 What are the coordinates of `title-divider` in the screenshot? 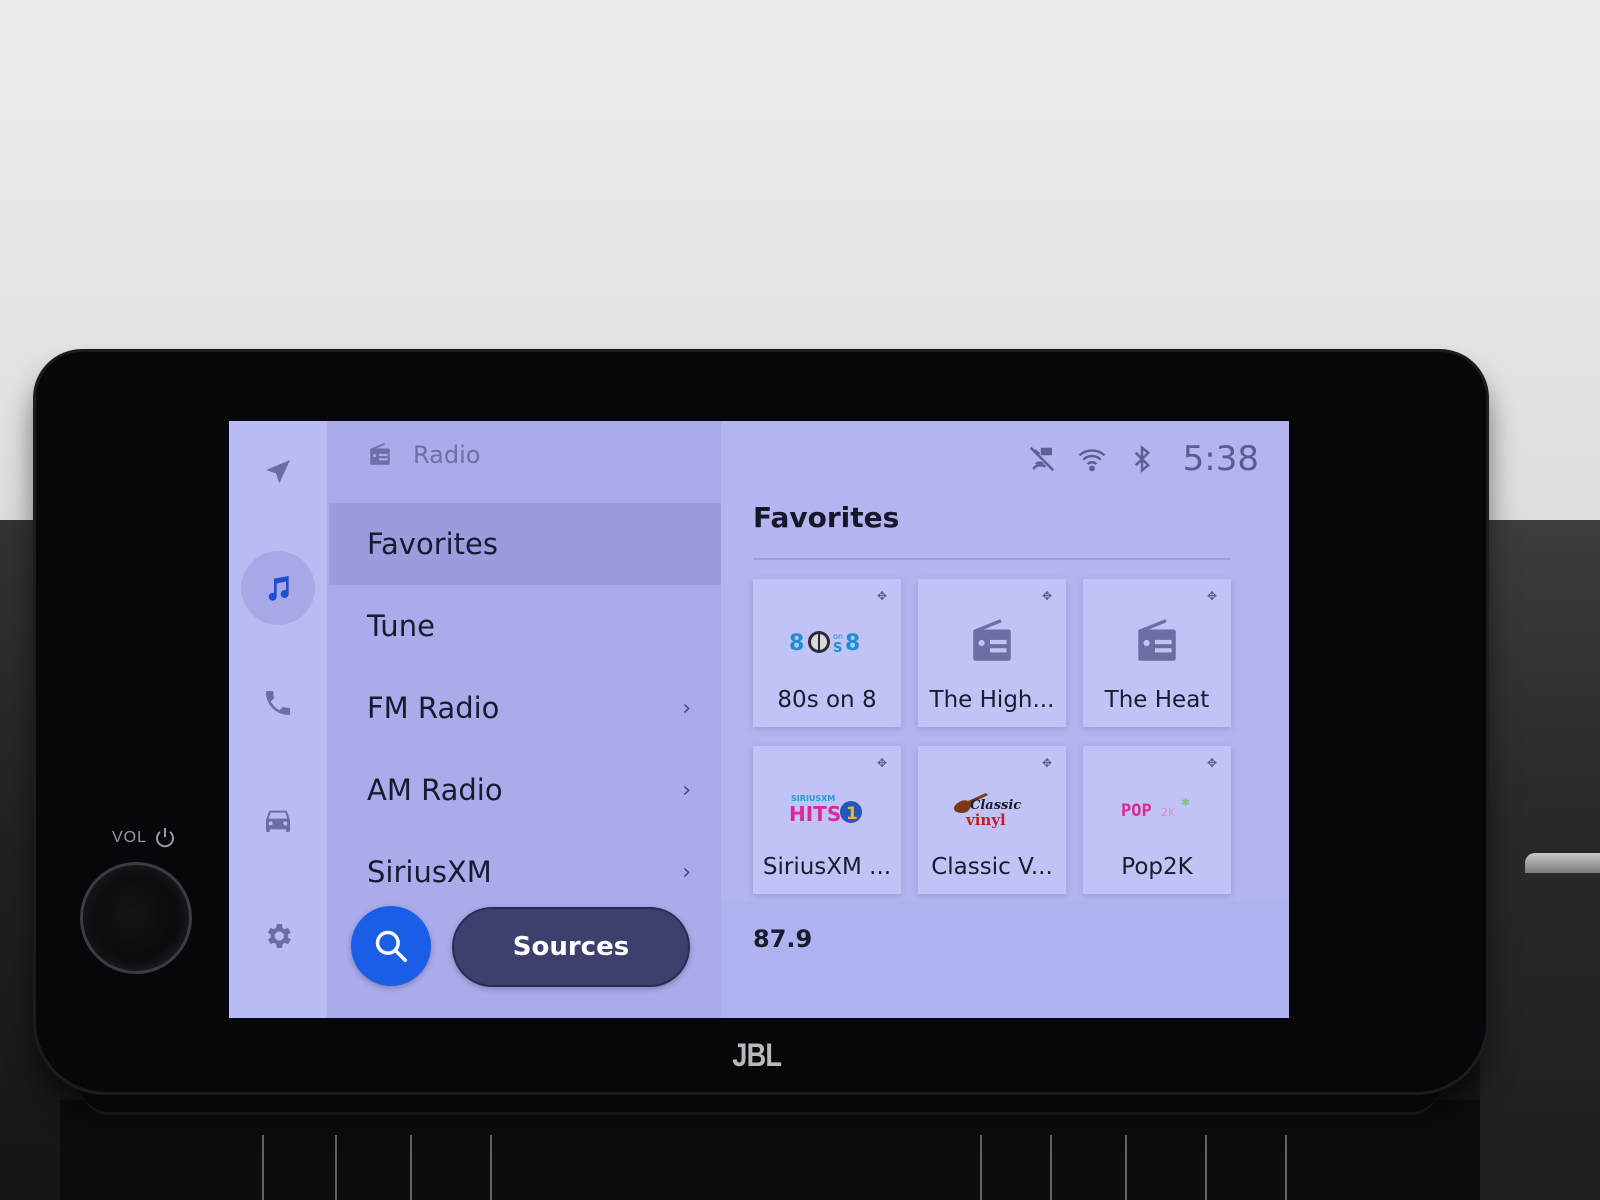 It's located at (992, 559).